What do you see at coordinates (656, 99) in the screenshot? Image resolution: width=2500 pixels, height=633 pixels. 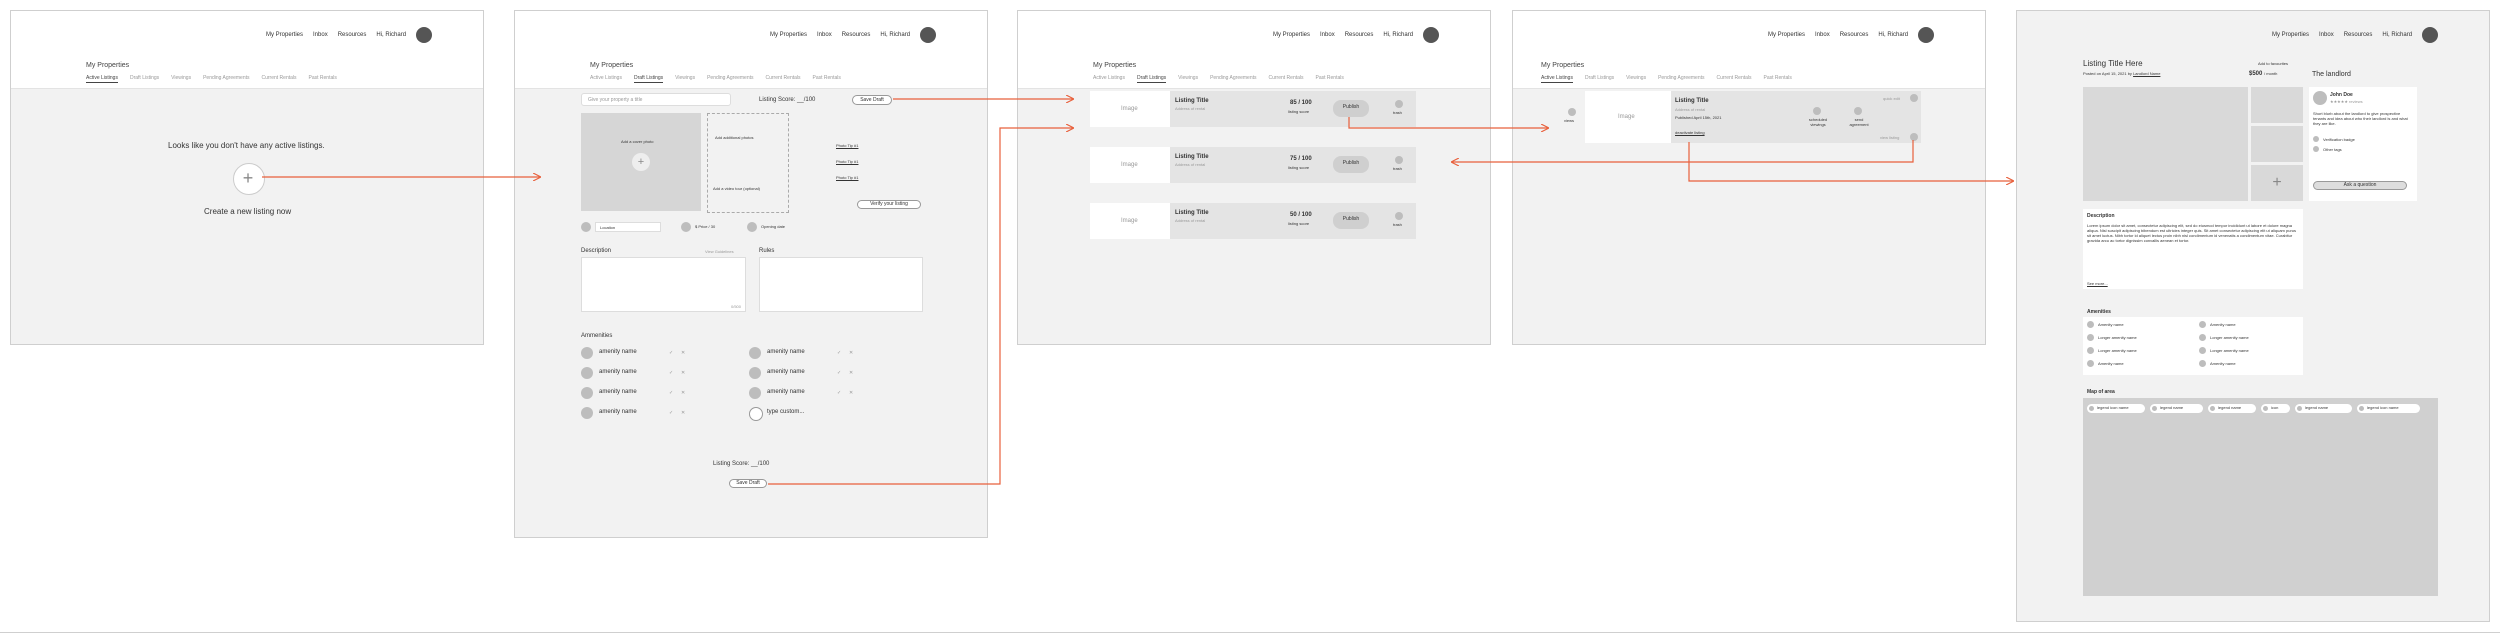 I see `title-input: Give your property a title` at bounding box center [656, 99].